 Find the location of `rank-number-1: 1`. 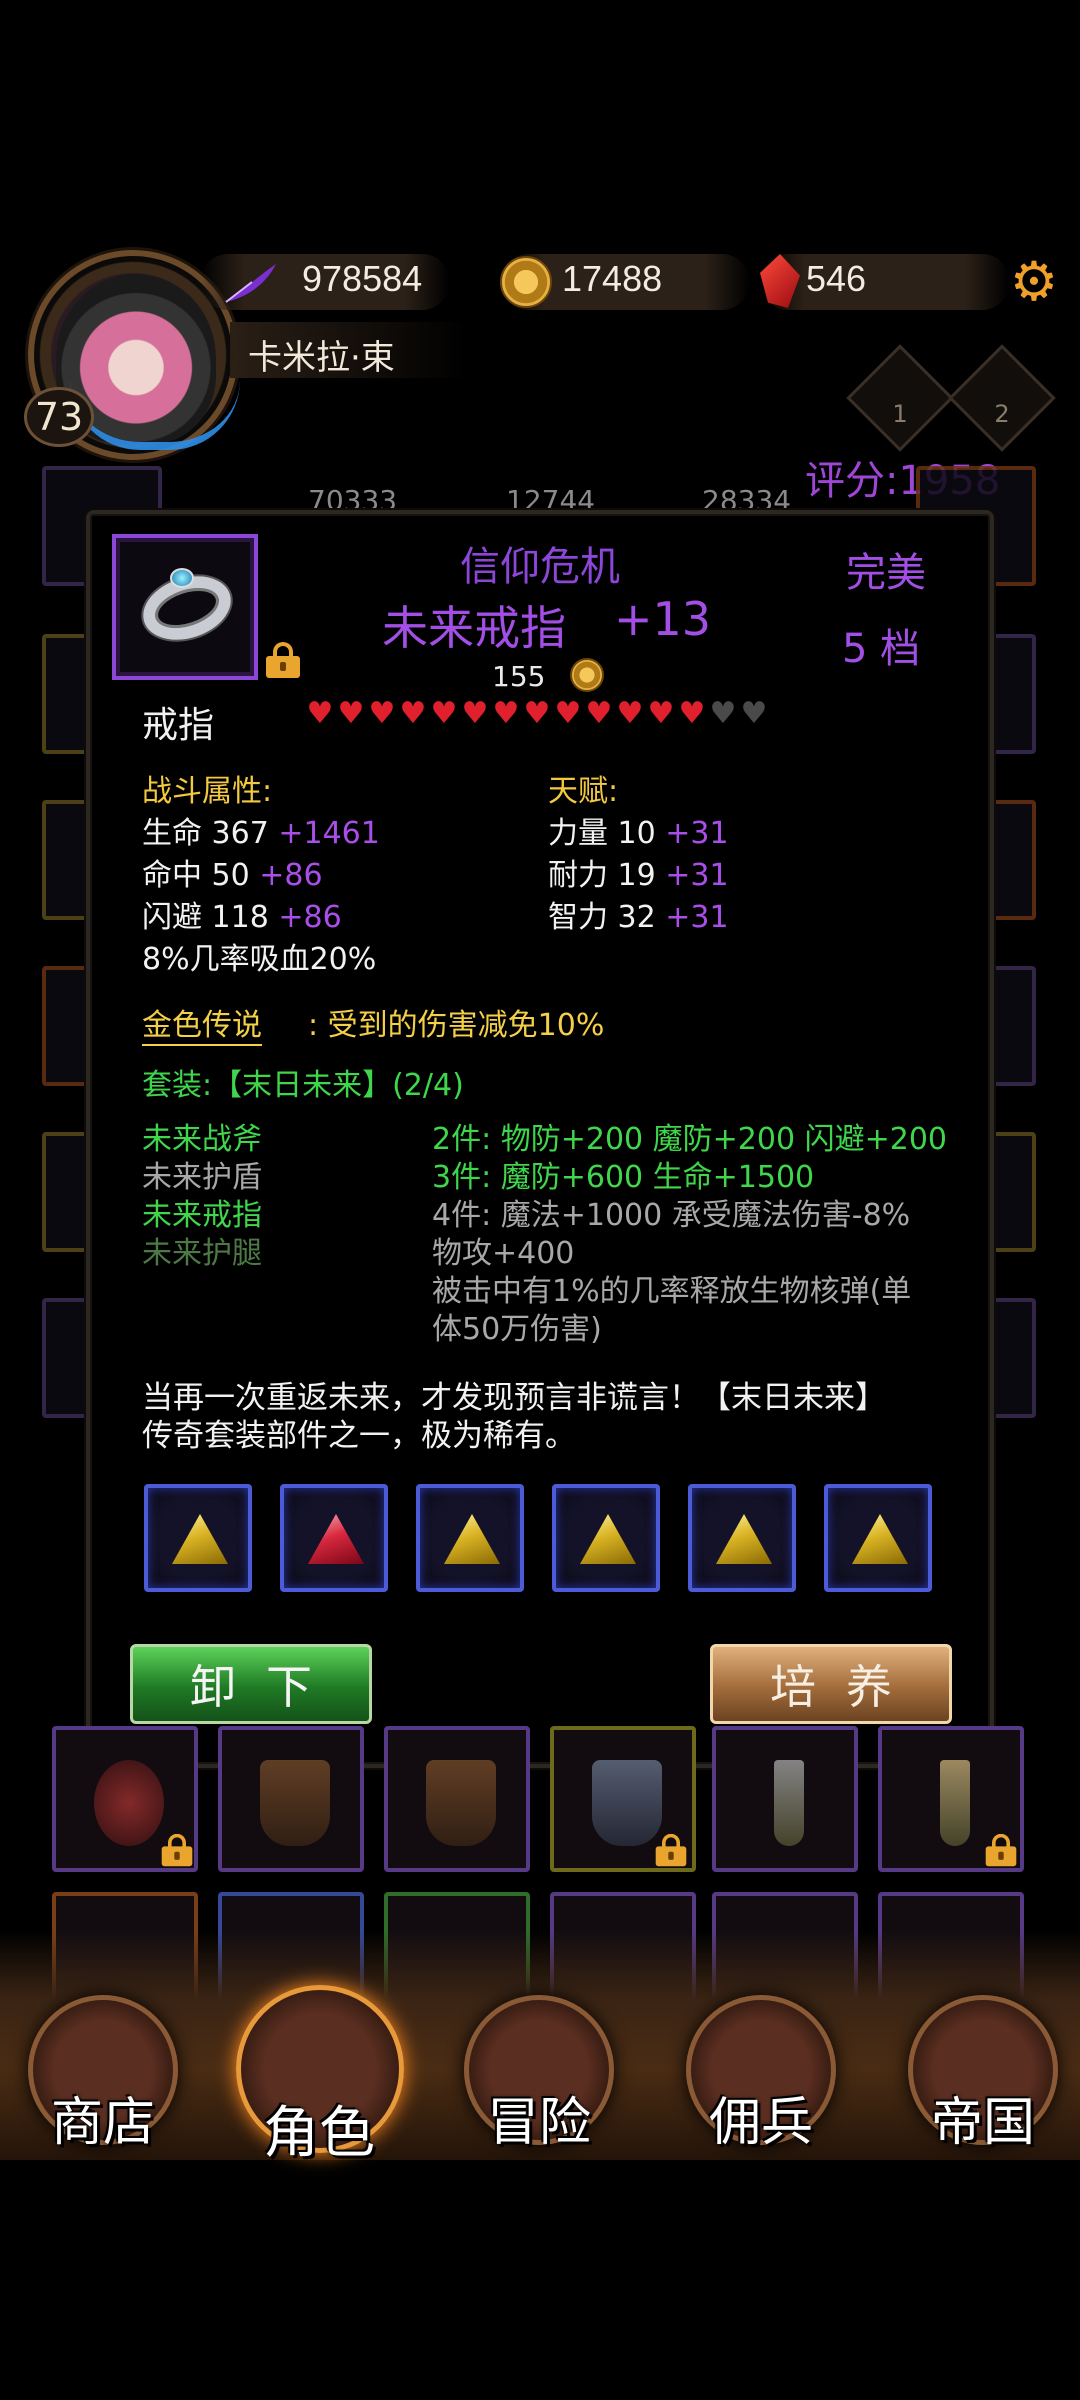

rank-number-1: 1 is located at coordinates (900, 414).